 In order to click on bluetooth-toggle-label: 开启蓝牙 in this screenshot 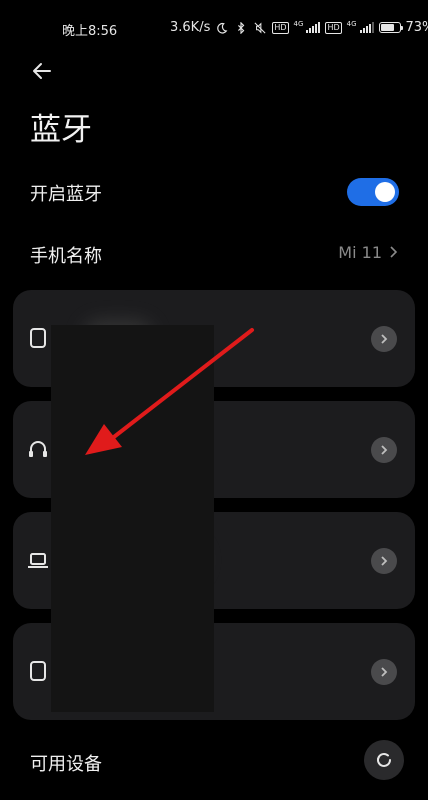, I will do `click(66, 194)`.